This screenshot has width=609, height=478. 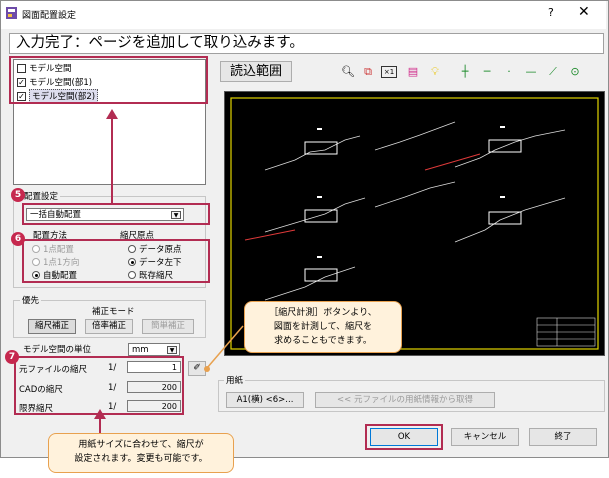 I want to click on step-badge-5: 5, so click(x=18, y=195).